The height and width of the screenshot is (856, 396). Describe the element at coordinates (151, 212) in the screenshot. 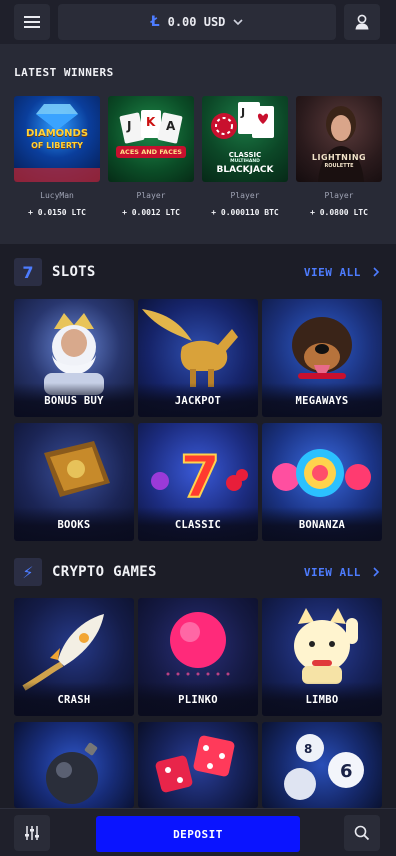

I see `winner-amount: + 0.0012 LTC` at that location.